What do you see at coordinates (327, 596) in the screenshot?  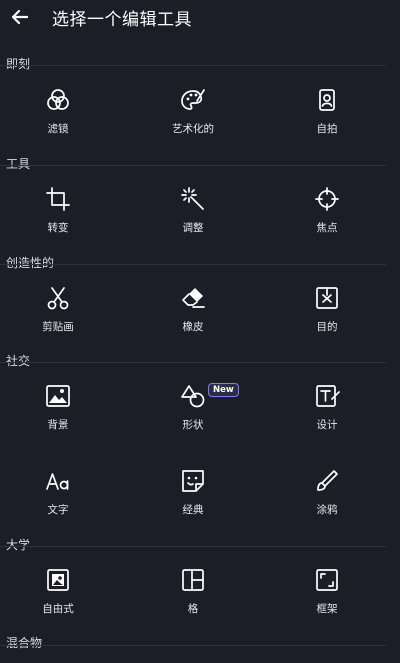 I see `tool-frame: 框架` at bounding box center [327, 596].